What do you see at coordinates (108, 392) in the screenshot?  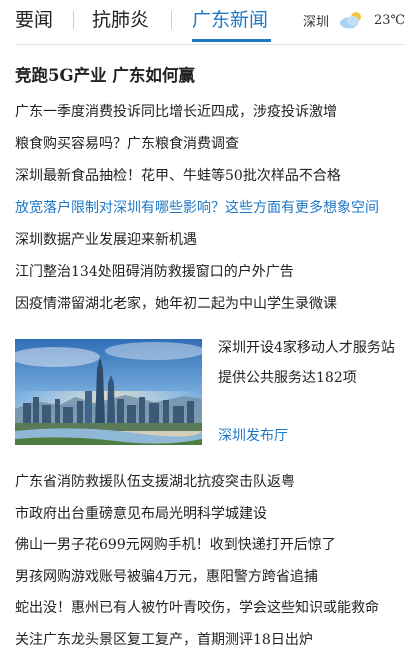 I see `shenzhen-skyline-photo` at bounding box center [108, 392].